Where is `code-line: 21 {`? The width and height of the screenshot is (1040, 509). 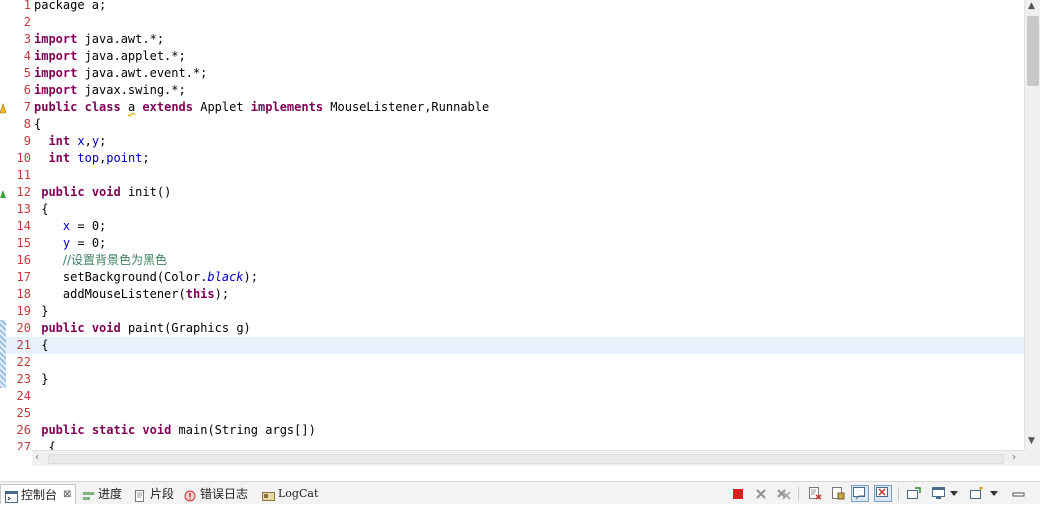
code-line: 21 { is located at coordinates (512, 345).